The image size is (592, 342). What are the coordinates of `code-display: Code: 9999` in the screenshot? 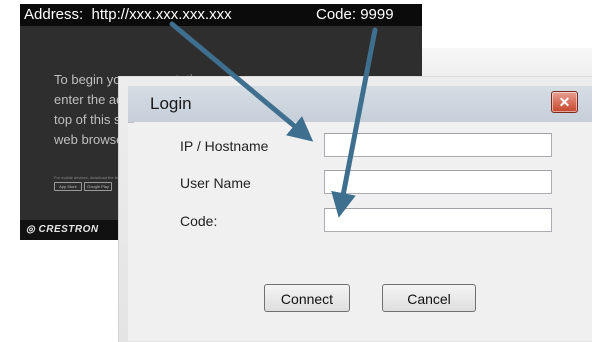 It's located at (355, 14).